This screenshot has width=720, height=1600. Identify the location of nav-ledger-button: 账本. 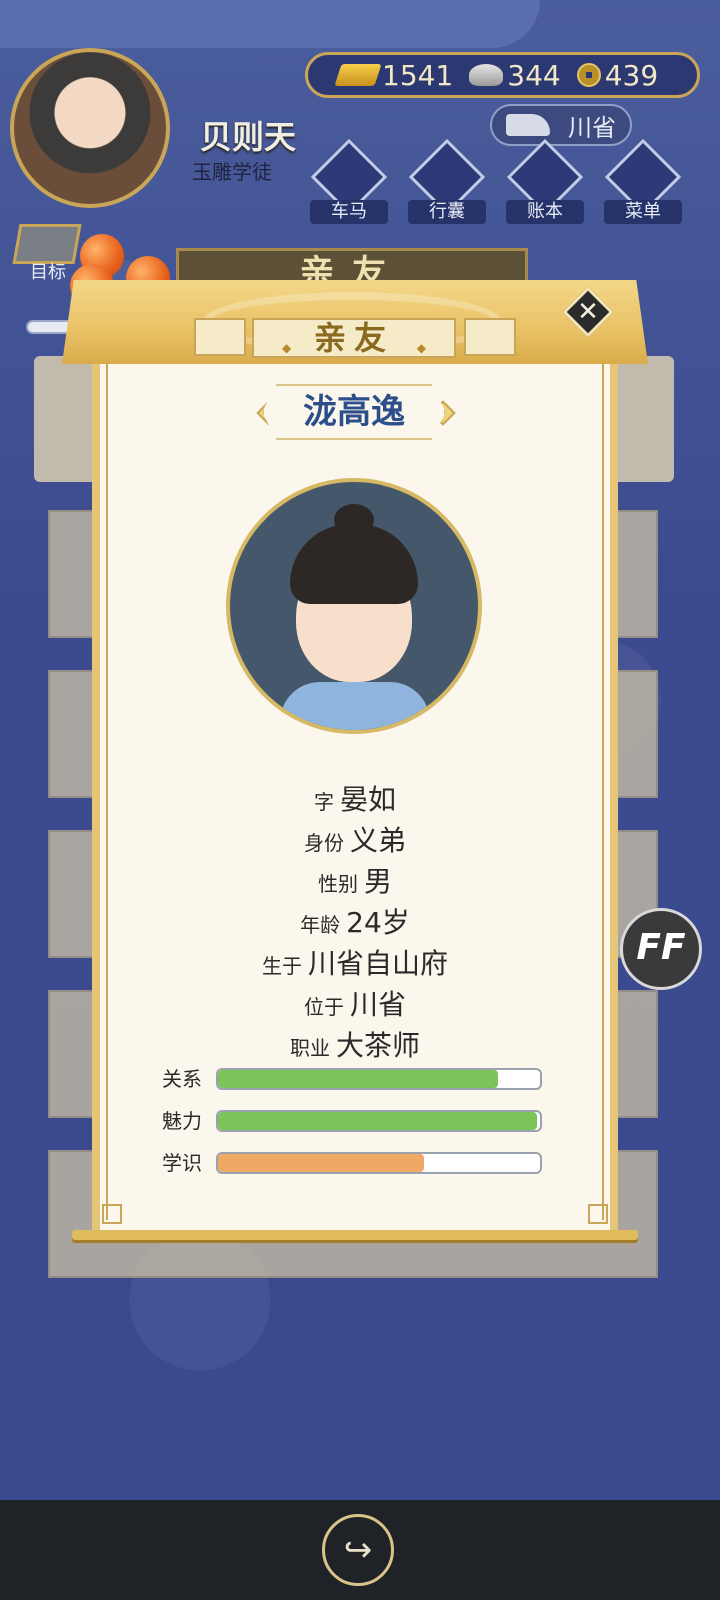
(545, 181).